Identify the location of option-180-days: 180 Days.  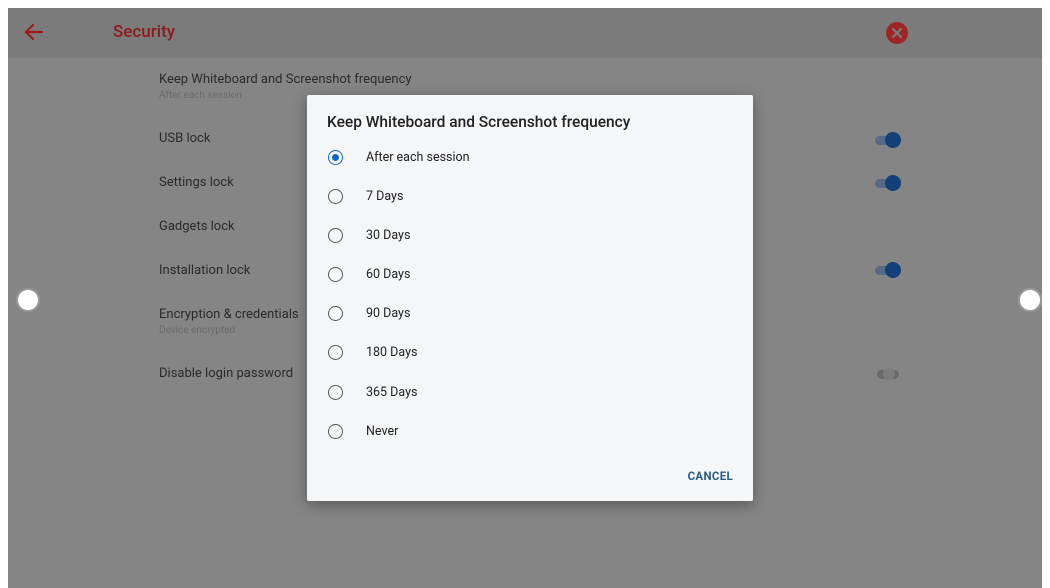
(517, 353).